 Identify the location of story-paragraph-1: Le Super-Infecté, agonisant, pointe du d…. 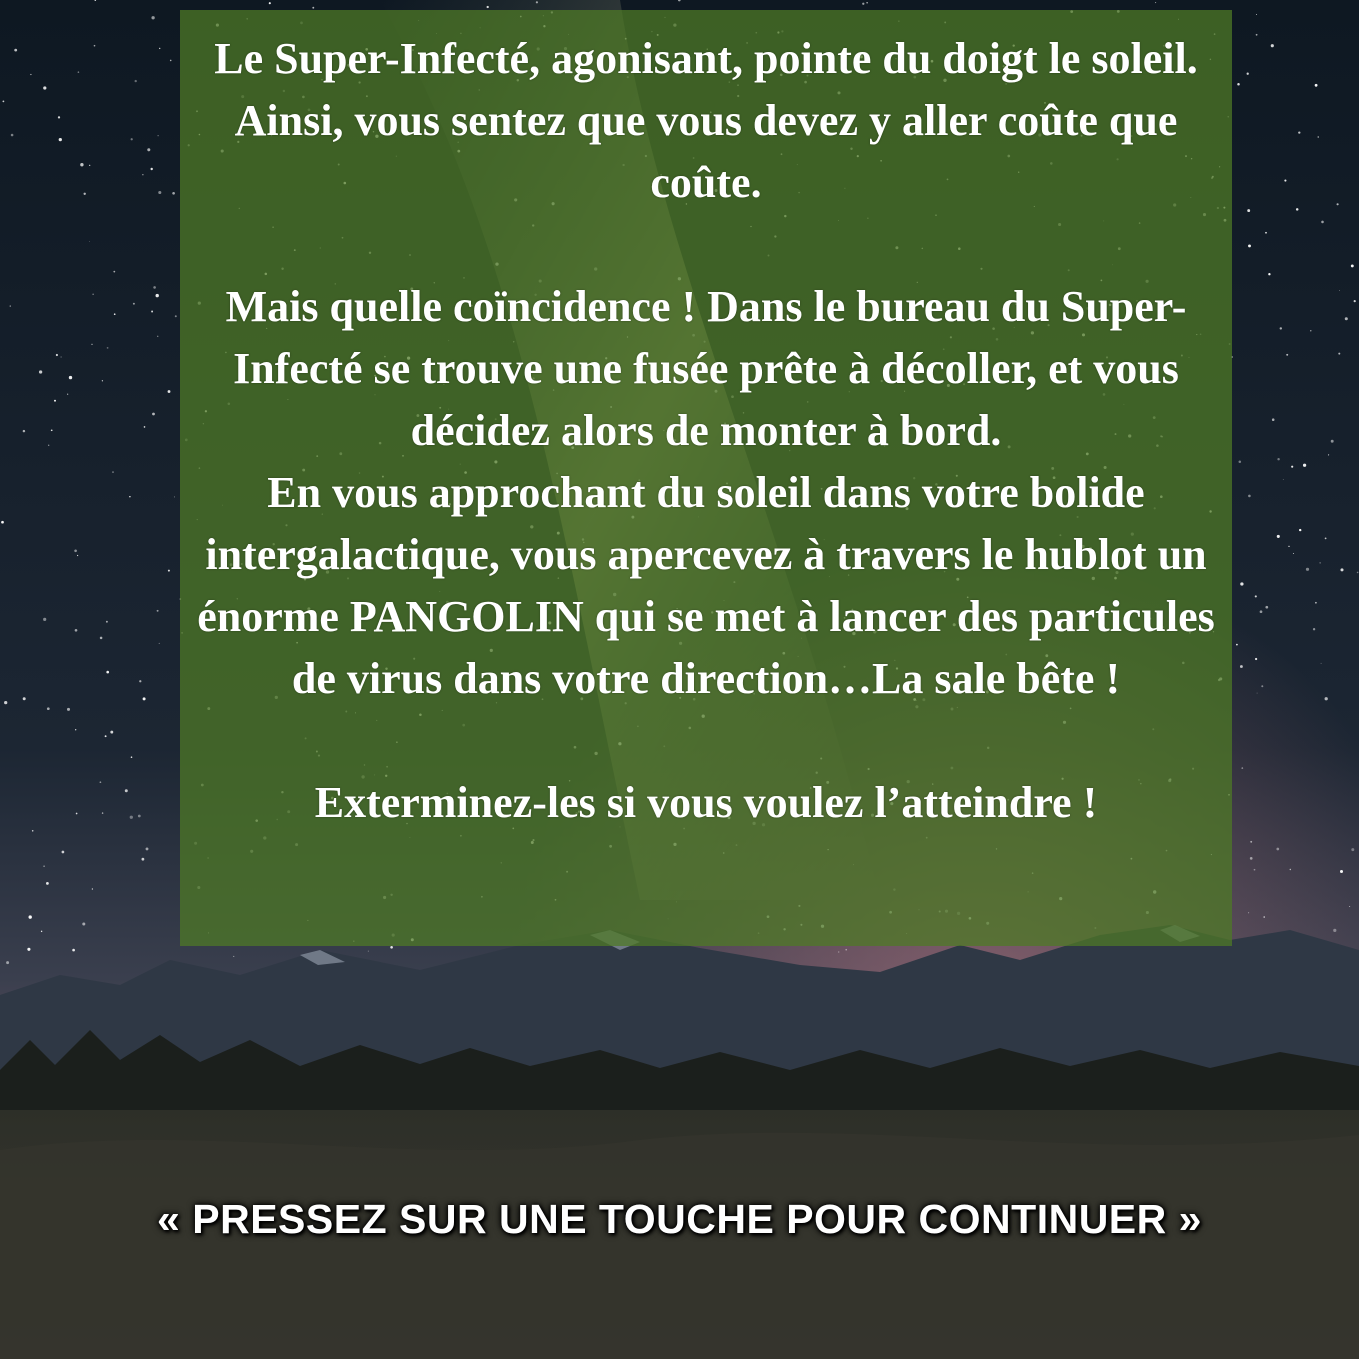
(706, 120).